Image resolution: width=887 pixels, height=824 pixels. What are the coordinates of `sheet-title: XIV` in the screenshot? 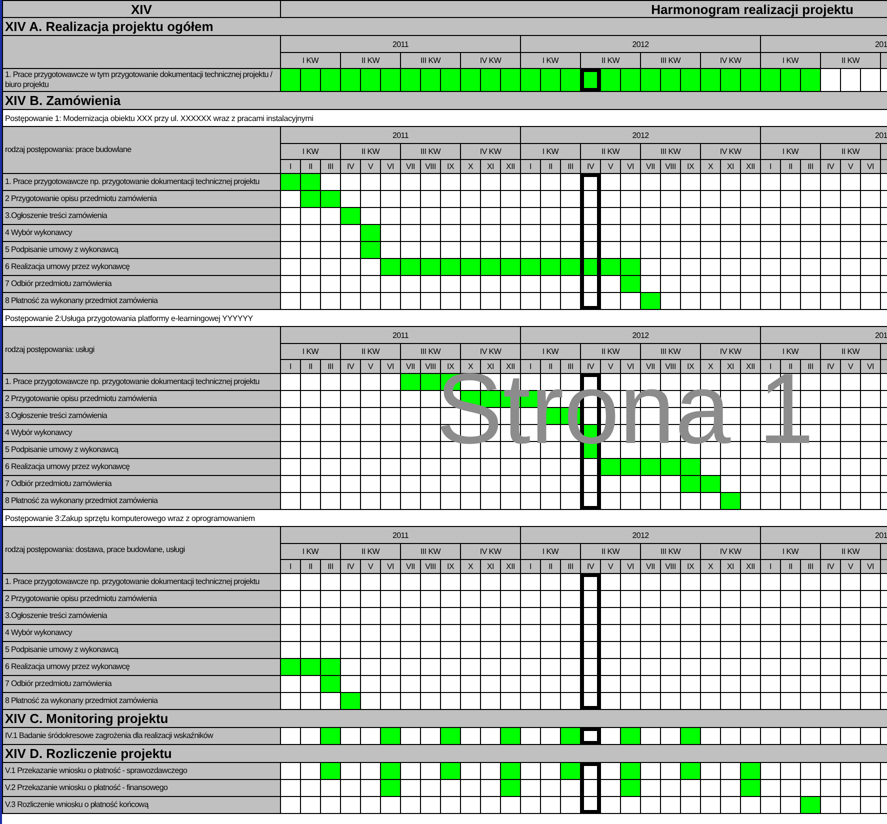 It's located at (141, 9).